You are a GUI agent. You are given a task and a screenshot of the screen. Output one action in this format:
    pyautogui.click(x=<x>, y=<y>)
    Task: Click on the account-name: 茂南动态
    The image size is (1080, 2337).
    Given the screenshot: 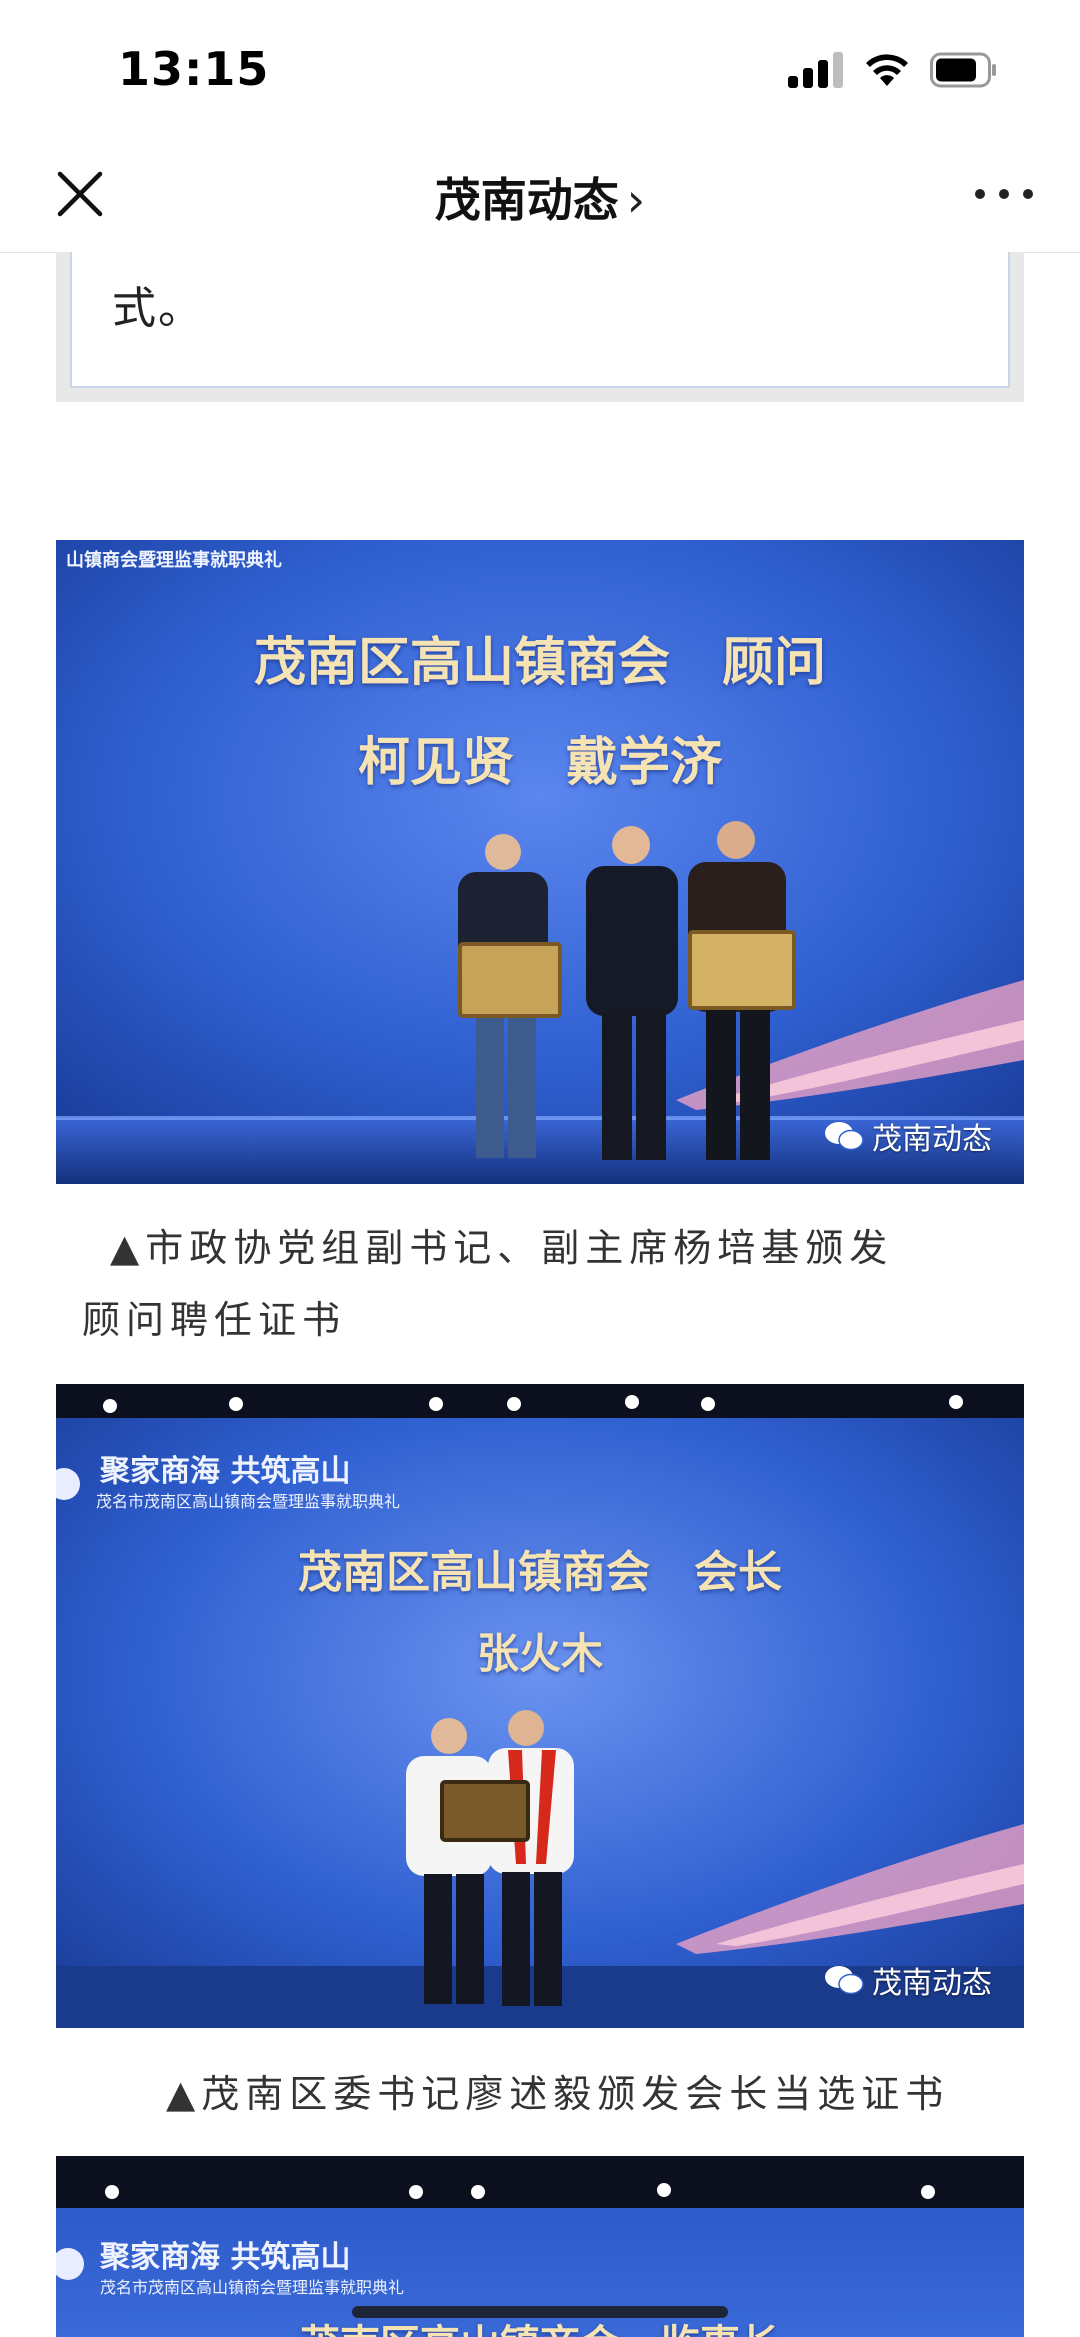 What is the action you would take?
    pyautogui.click(x=527, y=200)
    